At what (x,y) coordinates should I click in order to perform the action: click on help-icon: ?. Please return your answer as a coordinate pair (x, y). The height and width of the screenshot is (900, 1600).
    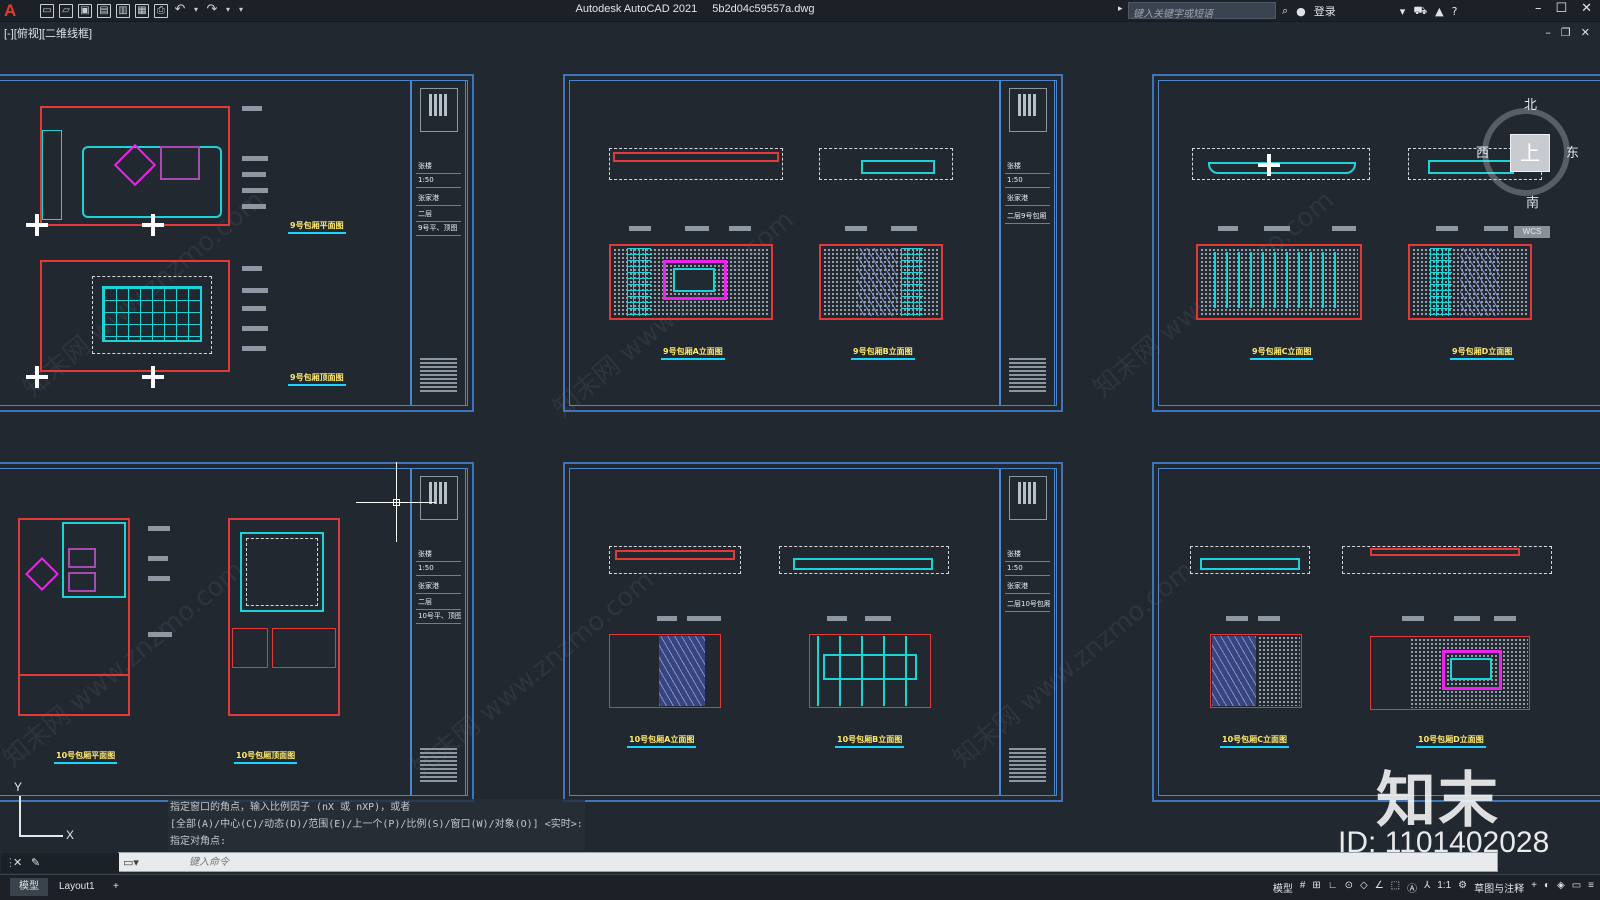
    Looking at the image, I should click on (1455, 11).